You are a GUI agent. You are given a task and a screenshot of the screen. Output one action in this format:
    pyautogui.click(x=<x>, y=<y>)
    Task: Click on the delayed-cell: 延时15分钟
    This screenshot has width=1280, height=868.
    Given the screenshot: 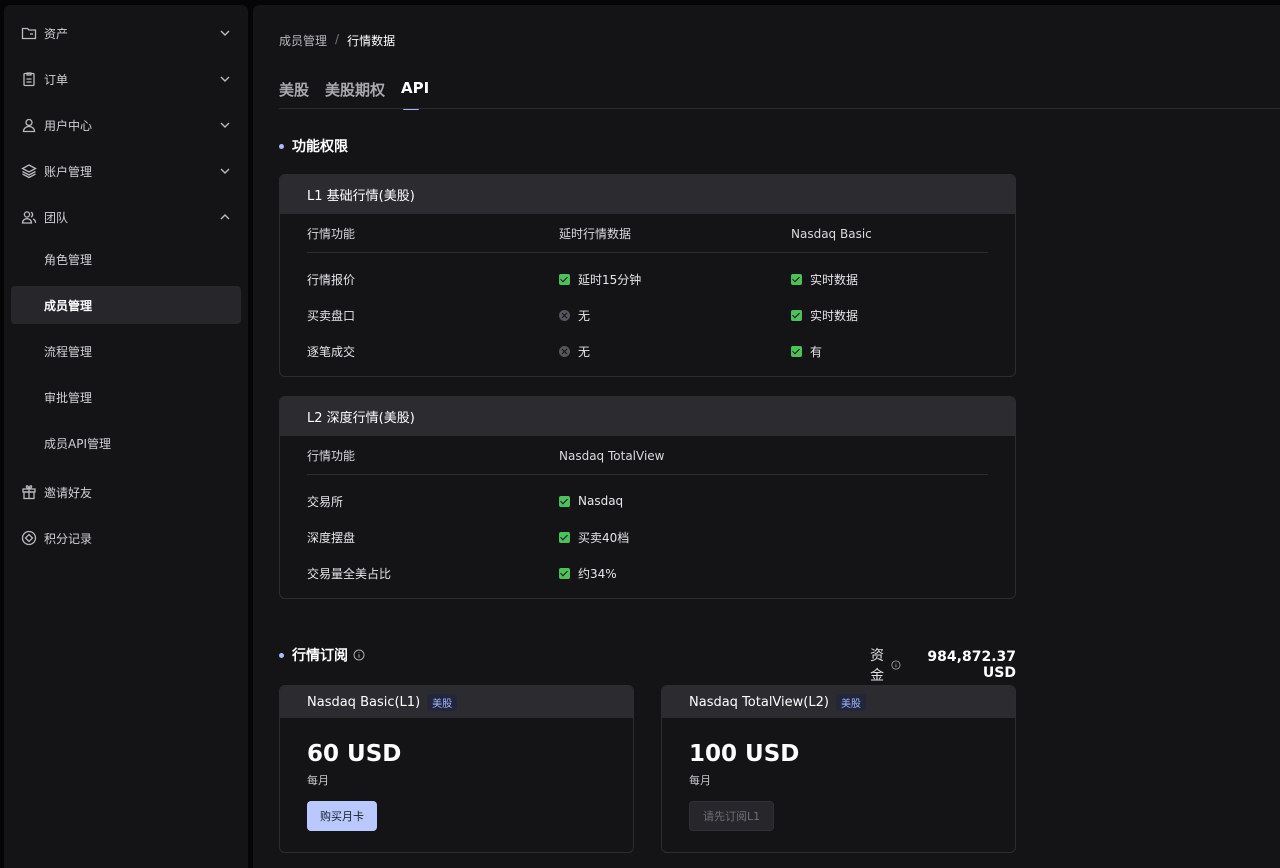 What is the action you would take?
    pyautogui.click(x=600, y=279)
    